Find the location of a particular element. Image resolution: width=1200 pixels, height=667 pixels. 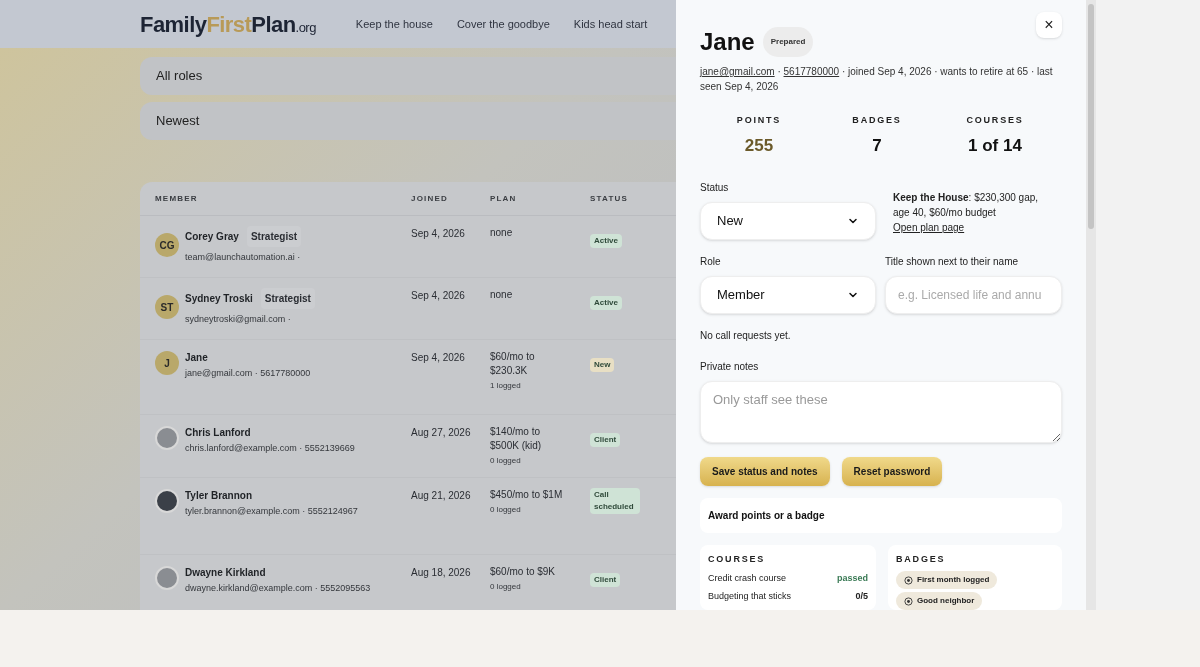

status-select: New is located at coordinates (788, 221).